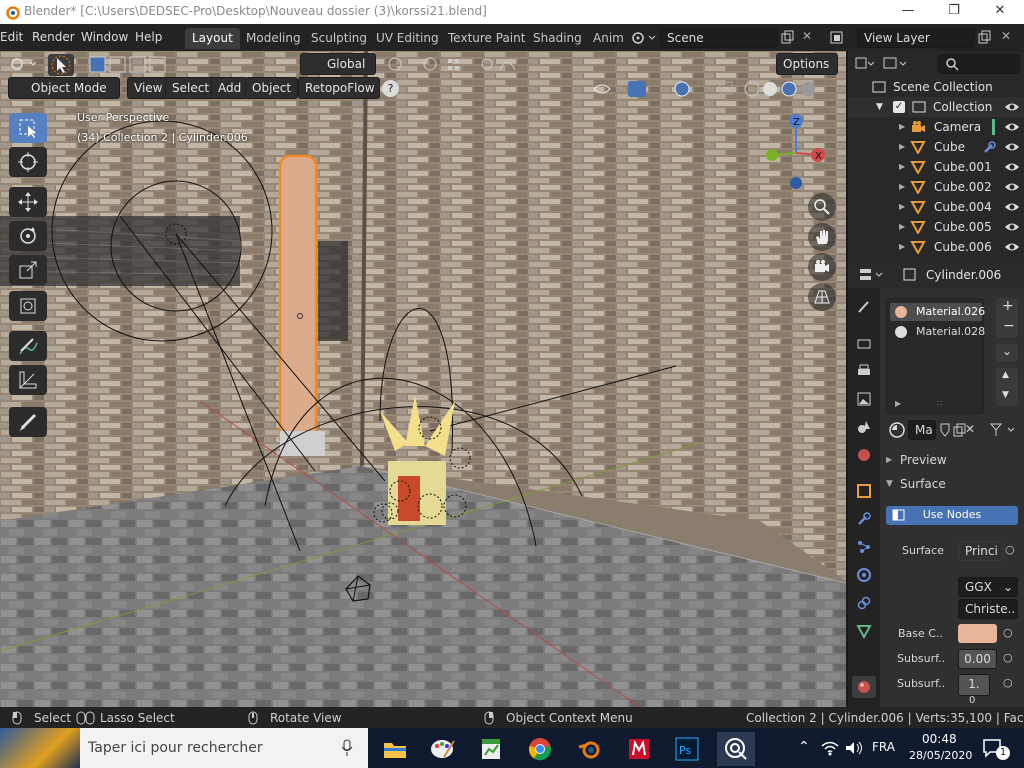 The height and width of the screenshot is (768, 1024). I want to click on move-down-icon: ▼, so click(1005, 395).